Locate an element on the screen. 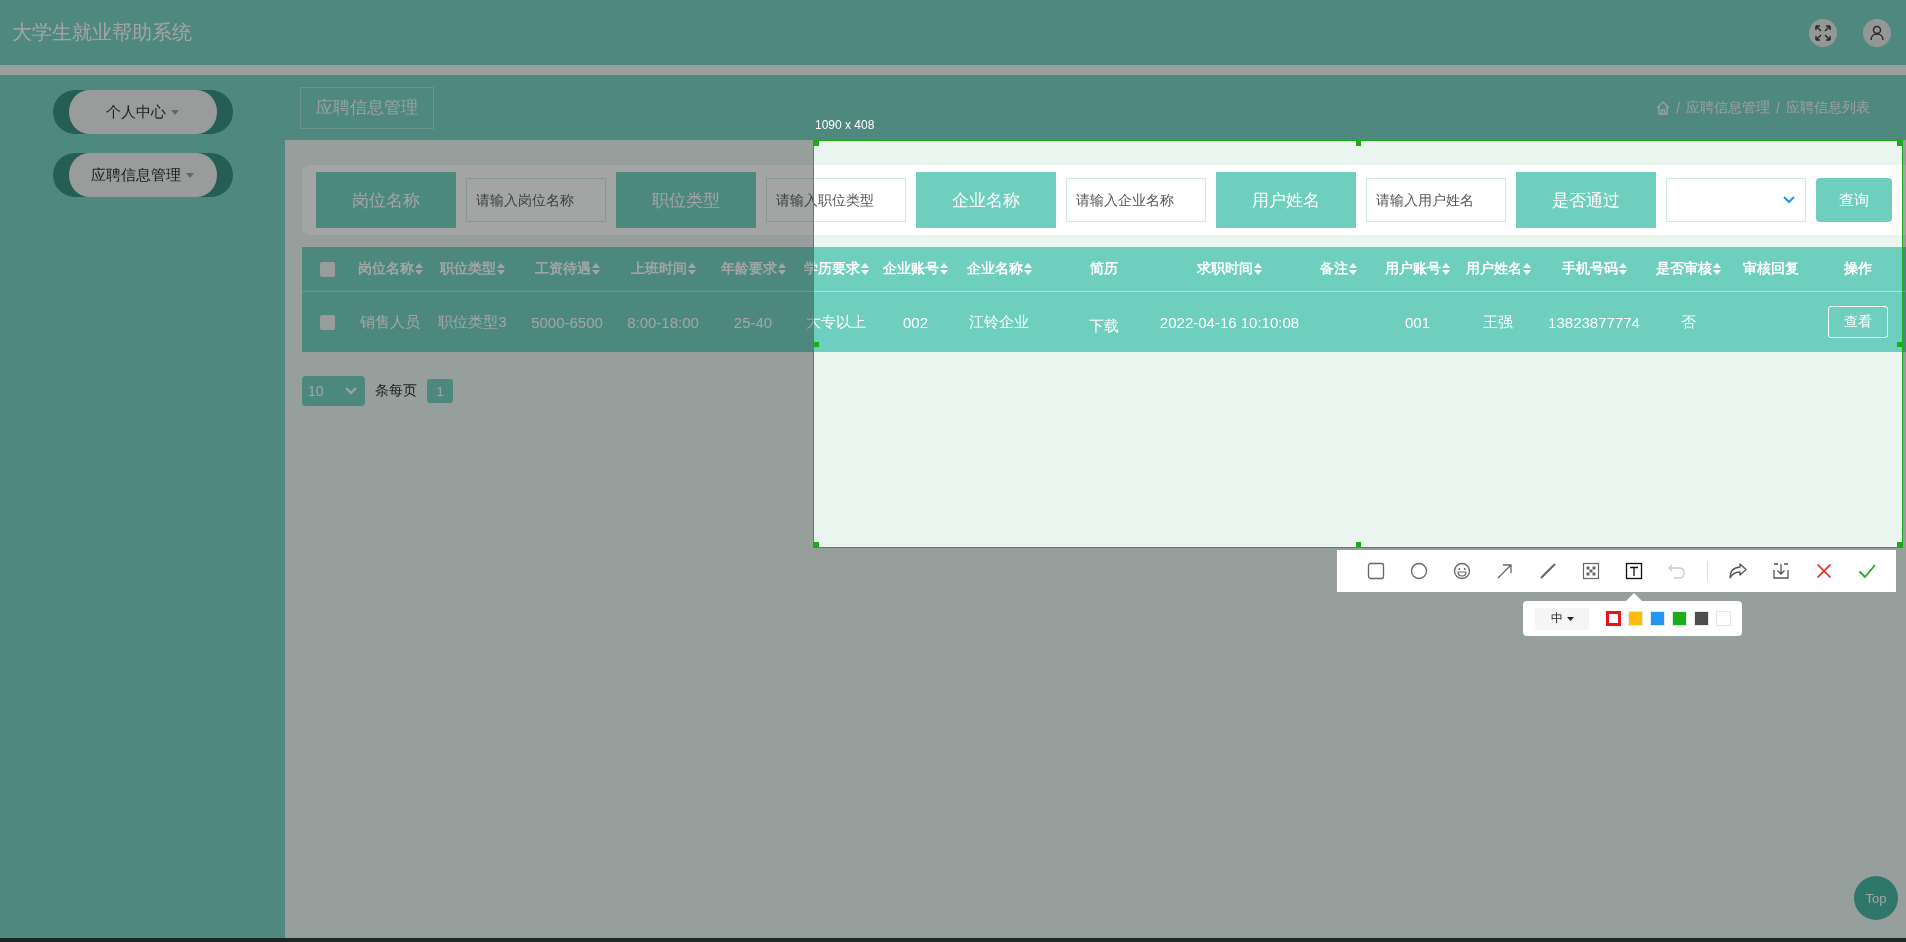 The height and width of the screenshot is (942, 1906). input-field: 请输入岗位名称 is located at coordinates (536, 200).